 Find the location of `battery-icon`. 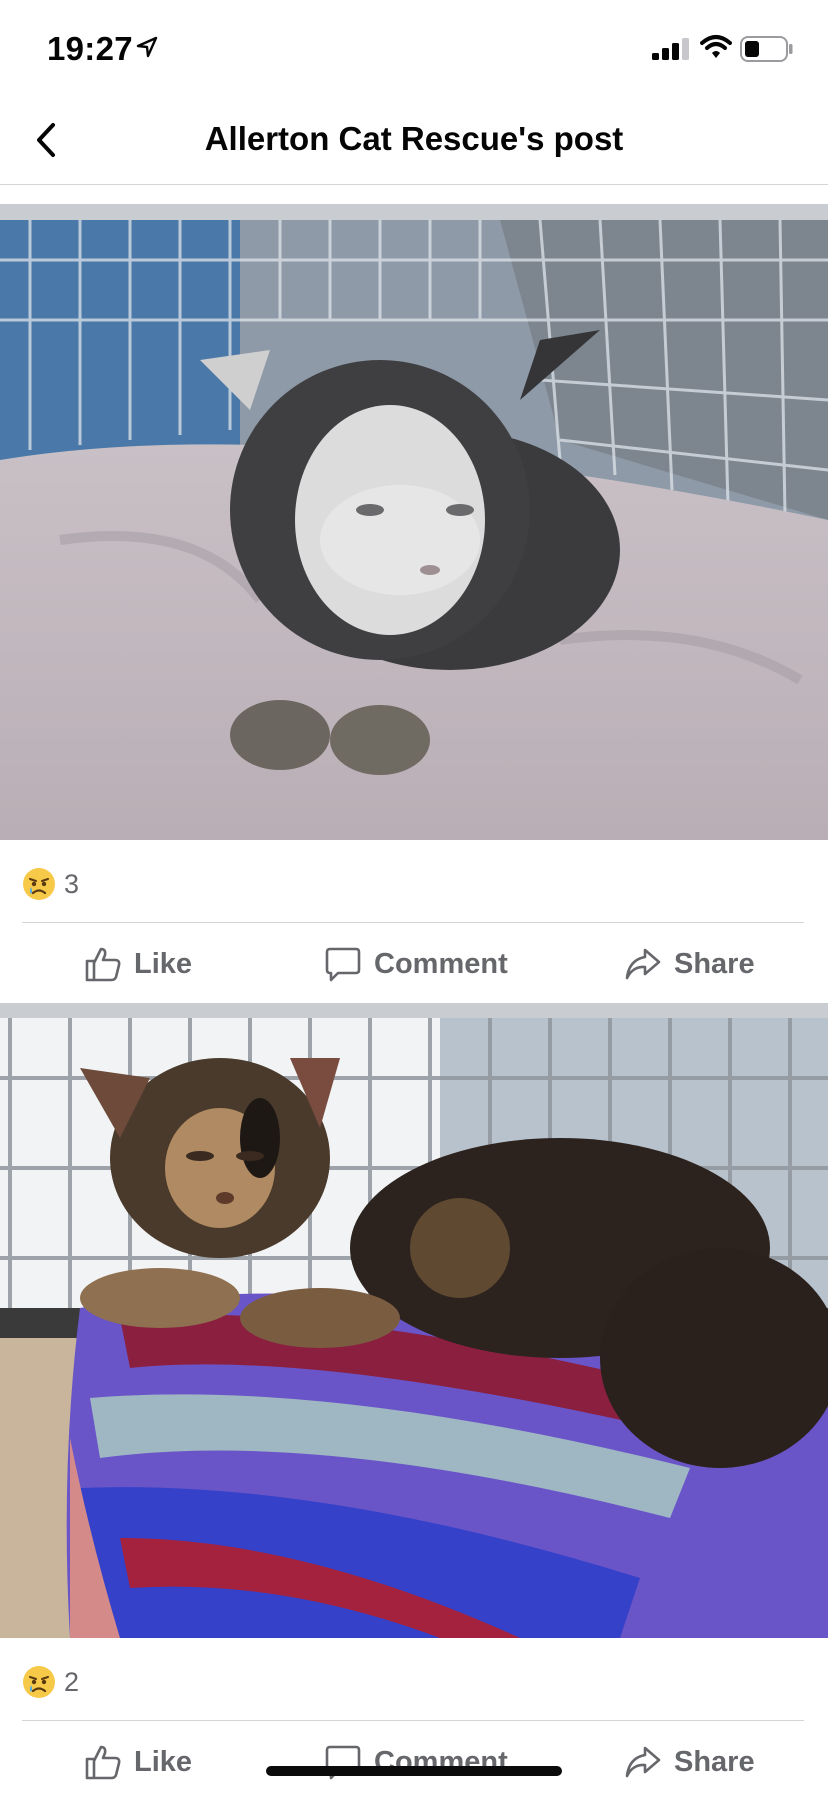

battery-icon is located at coordinates (766, 49).